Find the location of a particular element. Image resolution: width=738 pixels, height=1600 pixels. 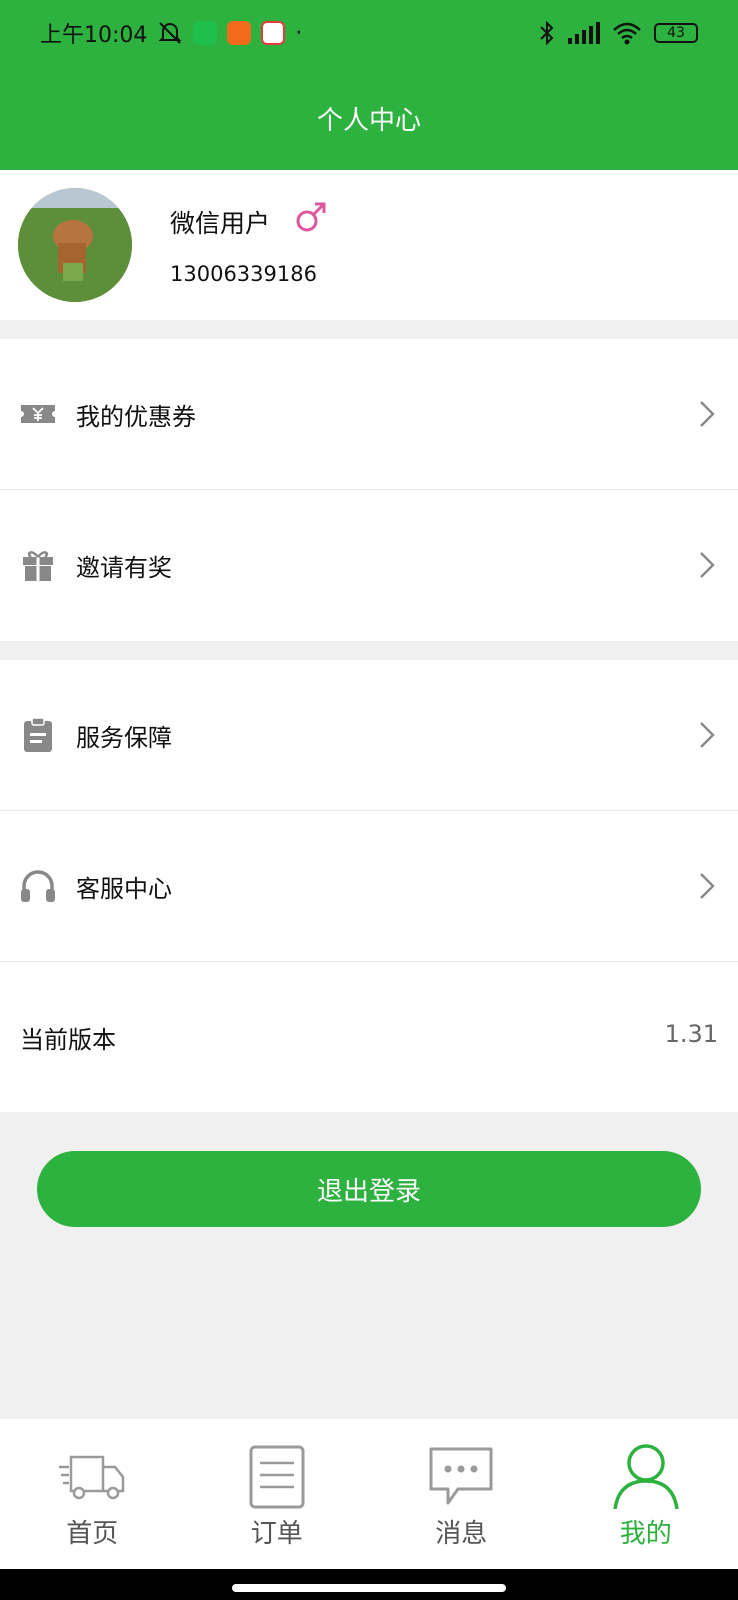

signal-icon is located at coordinates (584, 33).